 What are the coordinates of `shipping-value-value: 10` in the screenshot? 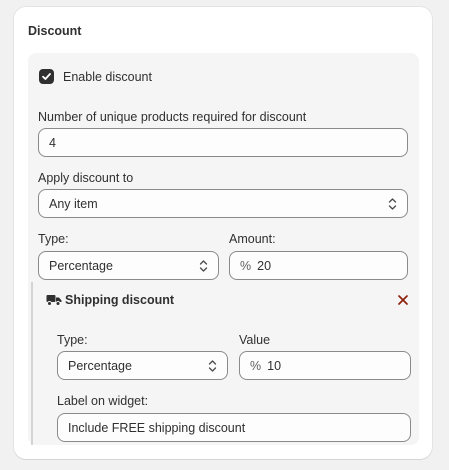 It's located at (274, 365).